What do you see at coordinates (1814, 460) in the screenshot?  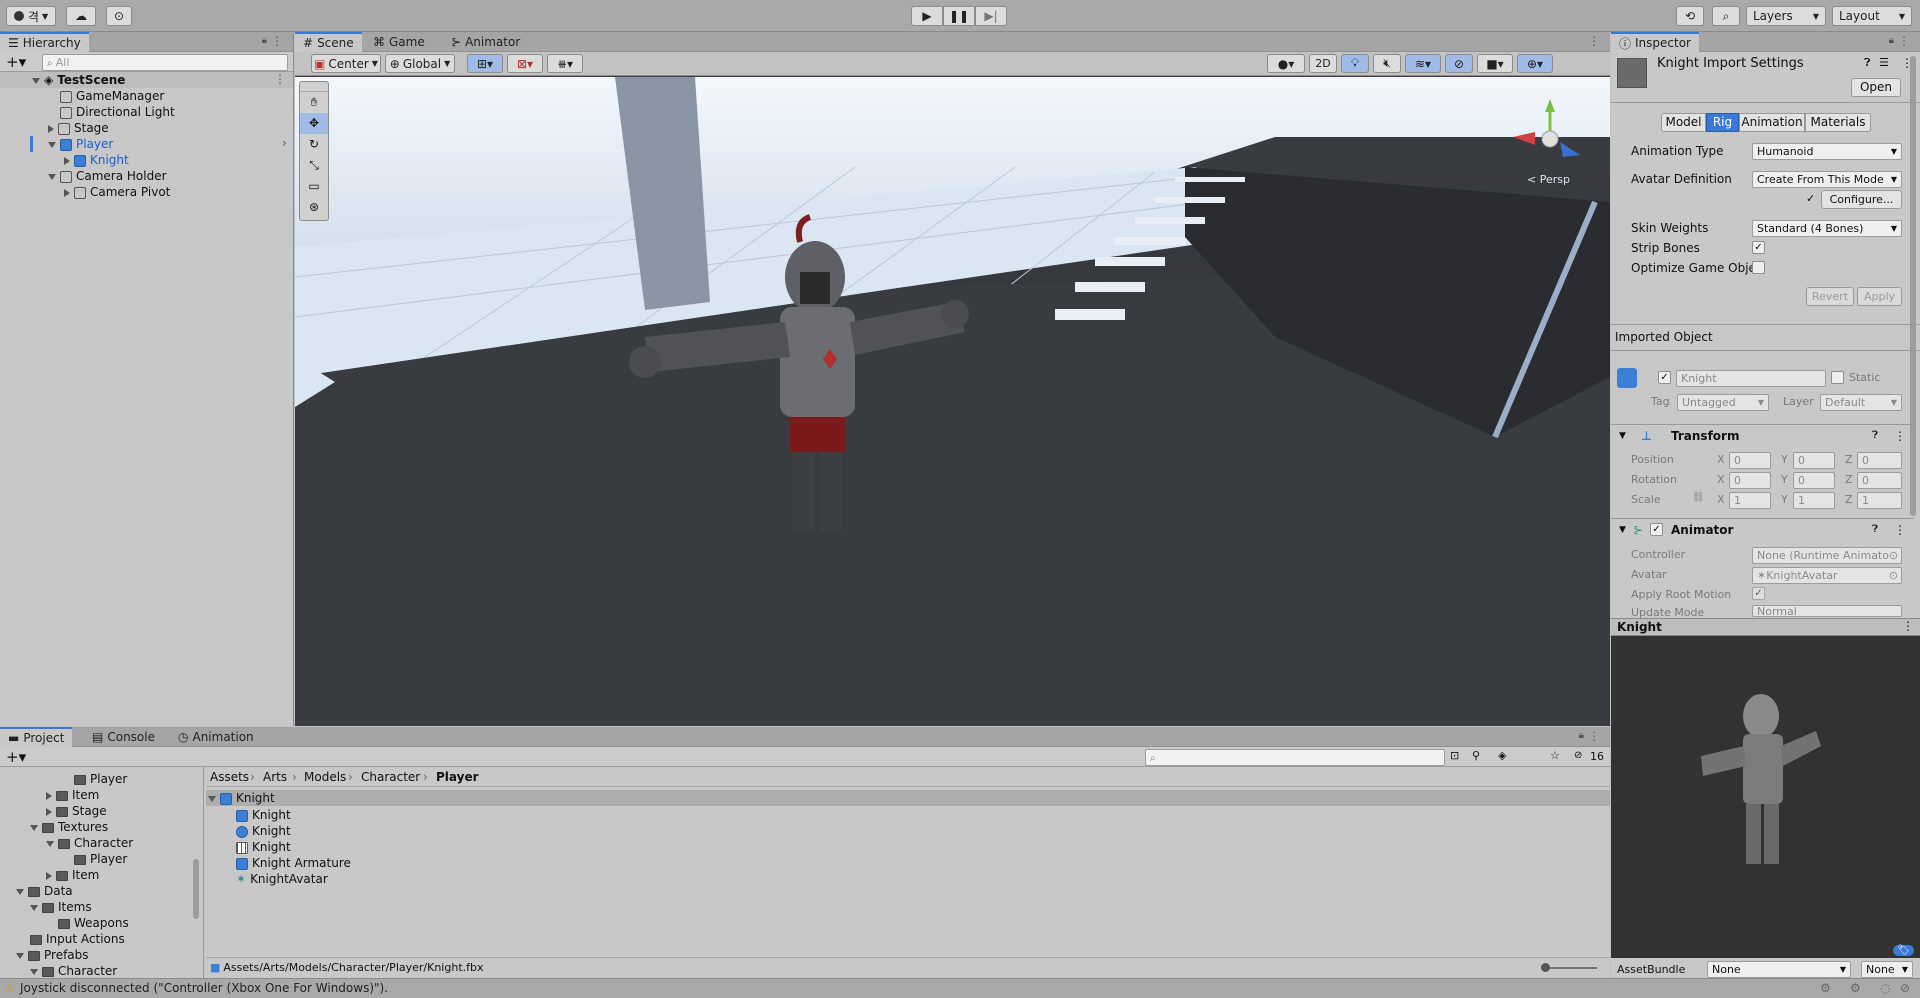 I see `position-y-field: 0` at bounding box center [1814, 460].